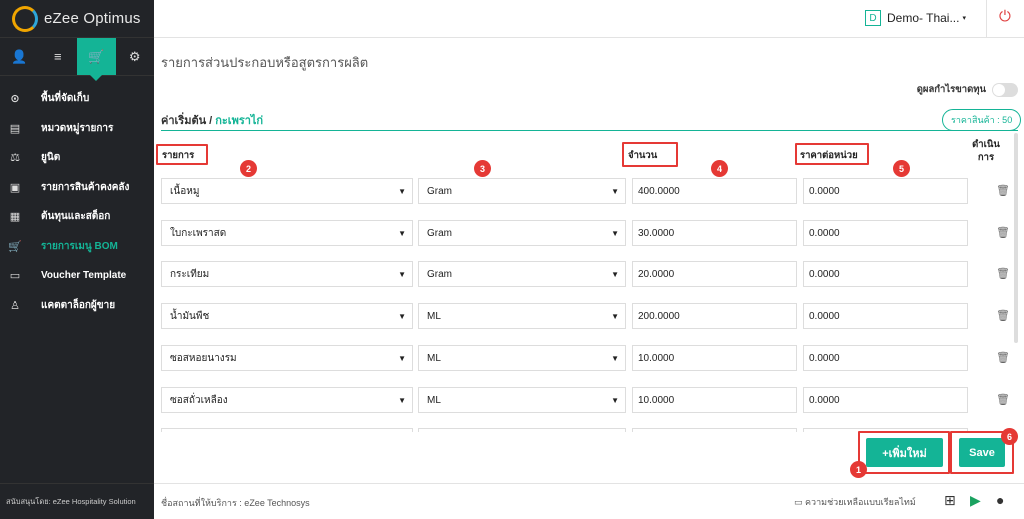  Describe the element at coordinates (19, 56) in the screenshot. I see `tab-user: 👤` at that location.